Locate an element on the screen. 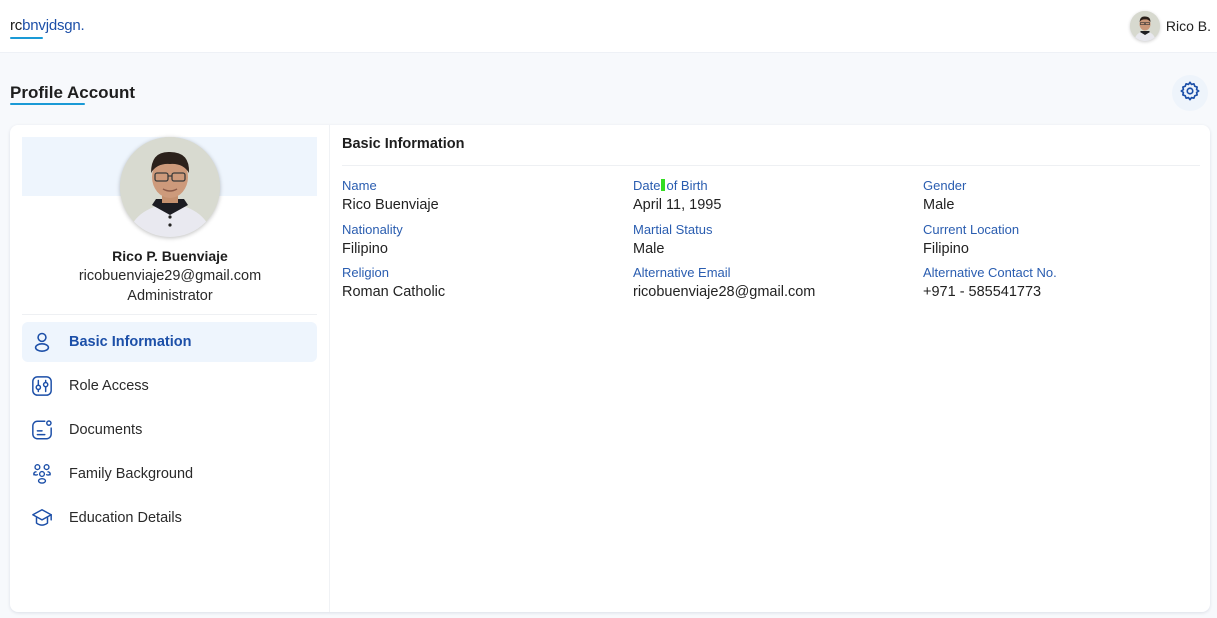 The image size is (1217, 618). nav-item-label: Role Access is located at coordinates (109, 386).